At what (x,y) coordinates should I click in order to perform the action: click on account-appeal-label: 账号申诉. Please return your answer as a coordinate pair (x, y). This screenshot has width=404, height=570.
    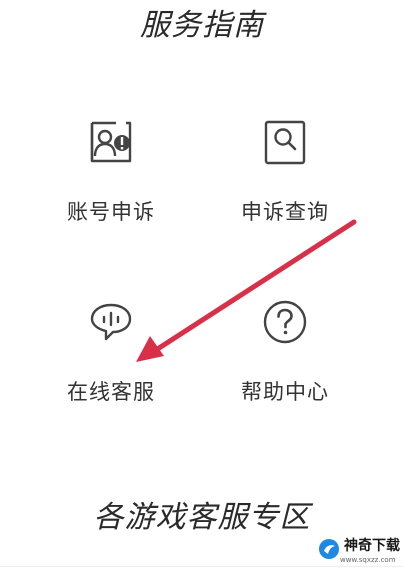
    Looking at the image, I should click on (111, 212).